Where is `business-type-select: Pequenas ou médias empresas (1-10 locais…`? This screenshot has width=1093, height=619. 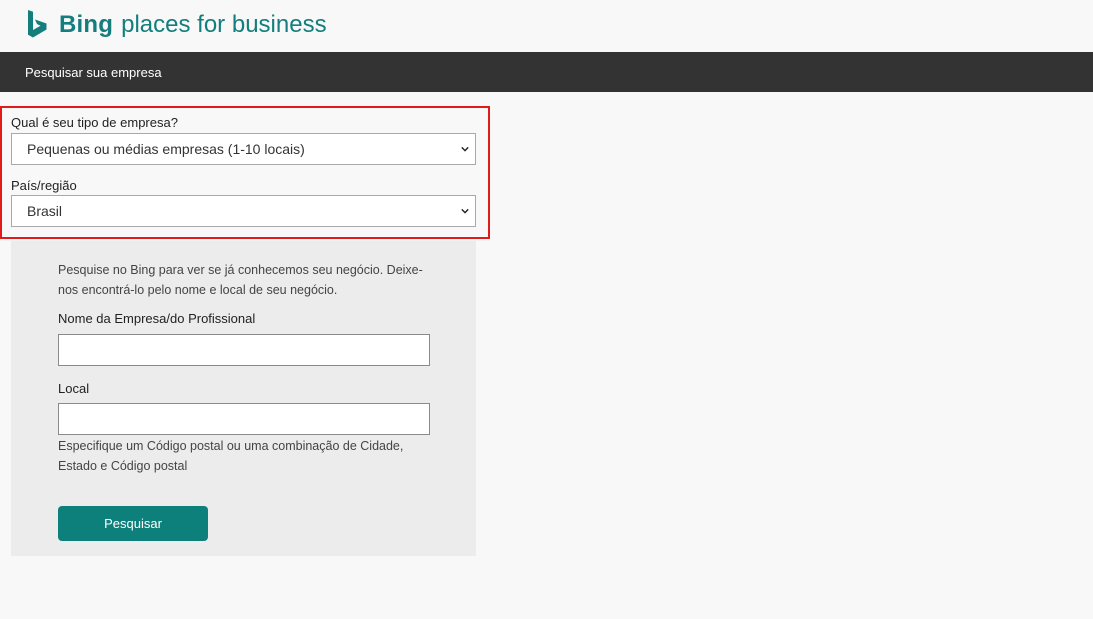
business-type-select: Pequenas ou médias empresas (1-10 locais… is located at coordinates (243, 149).